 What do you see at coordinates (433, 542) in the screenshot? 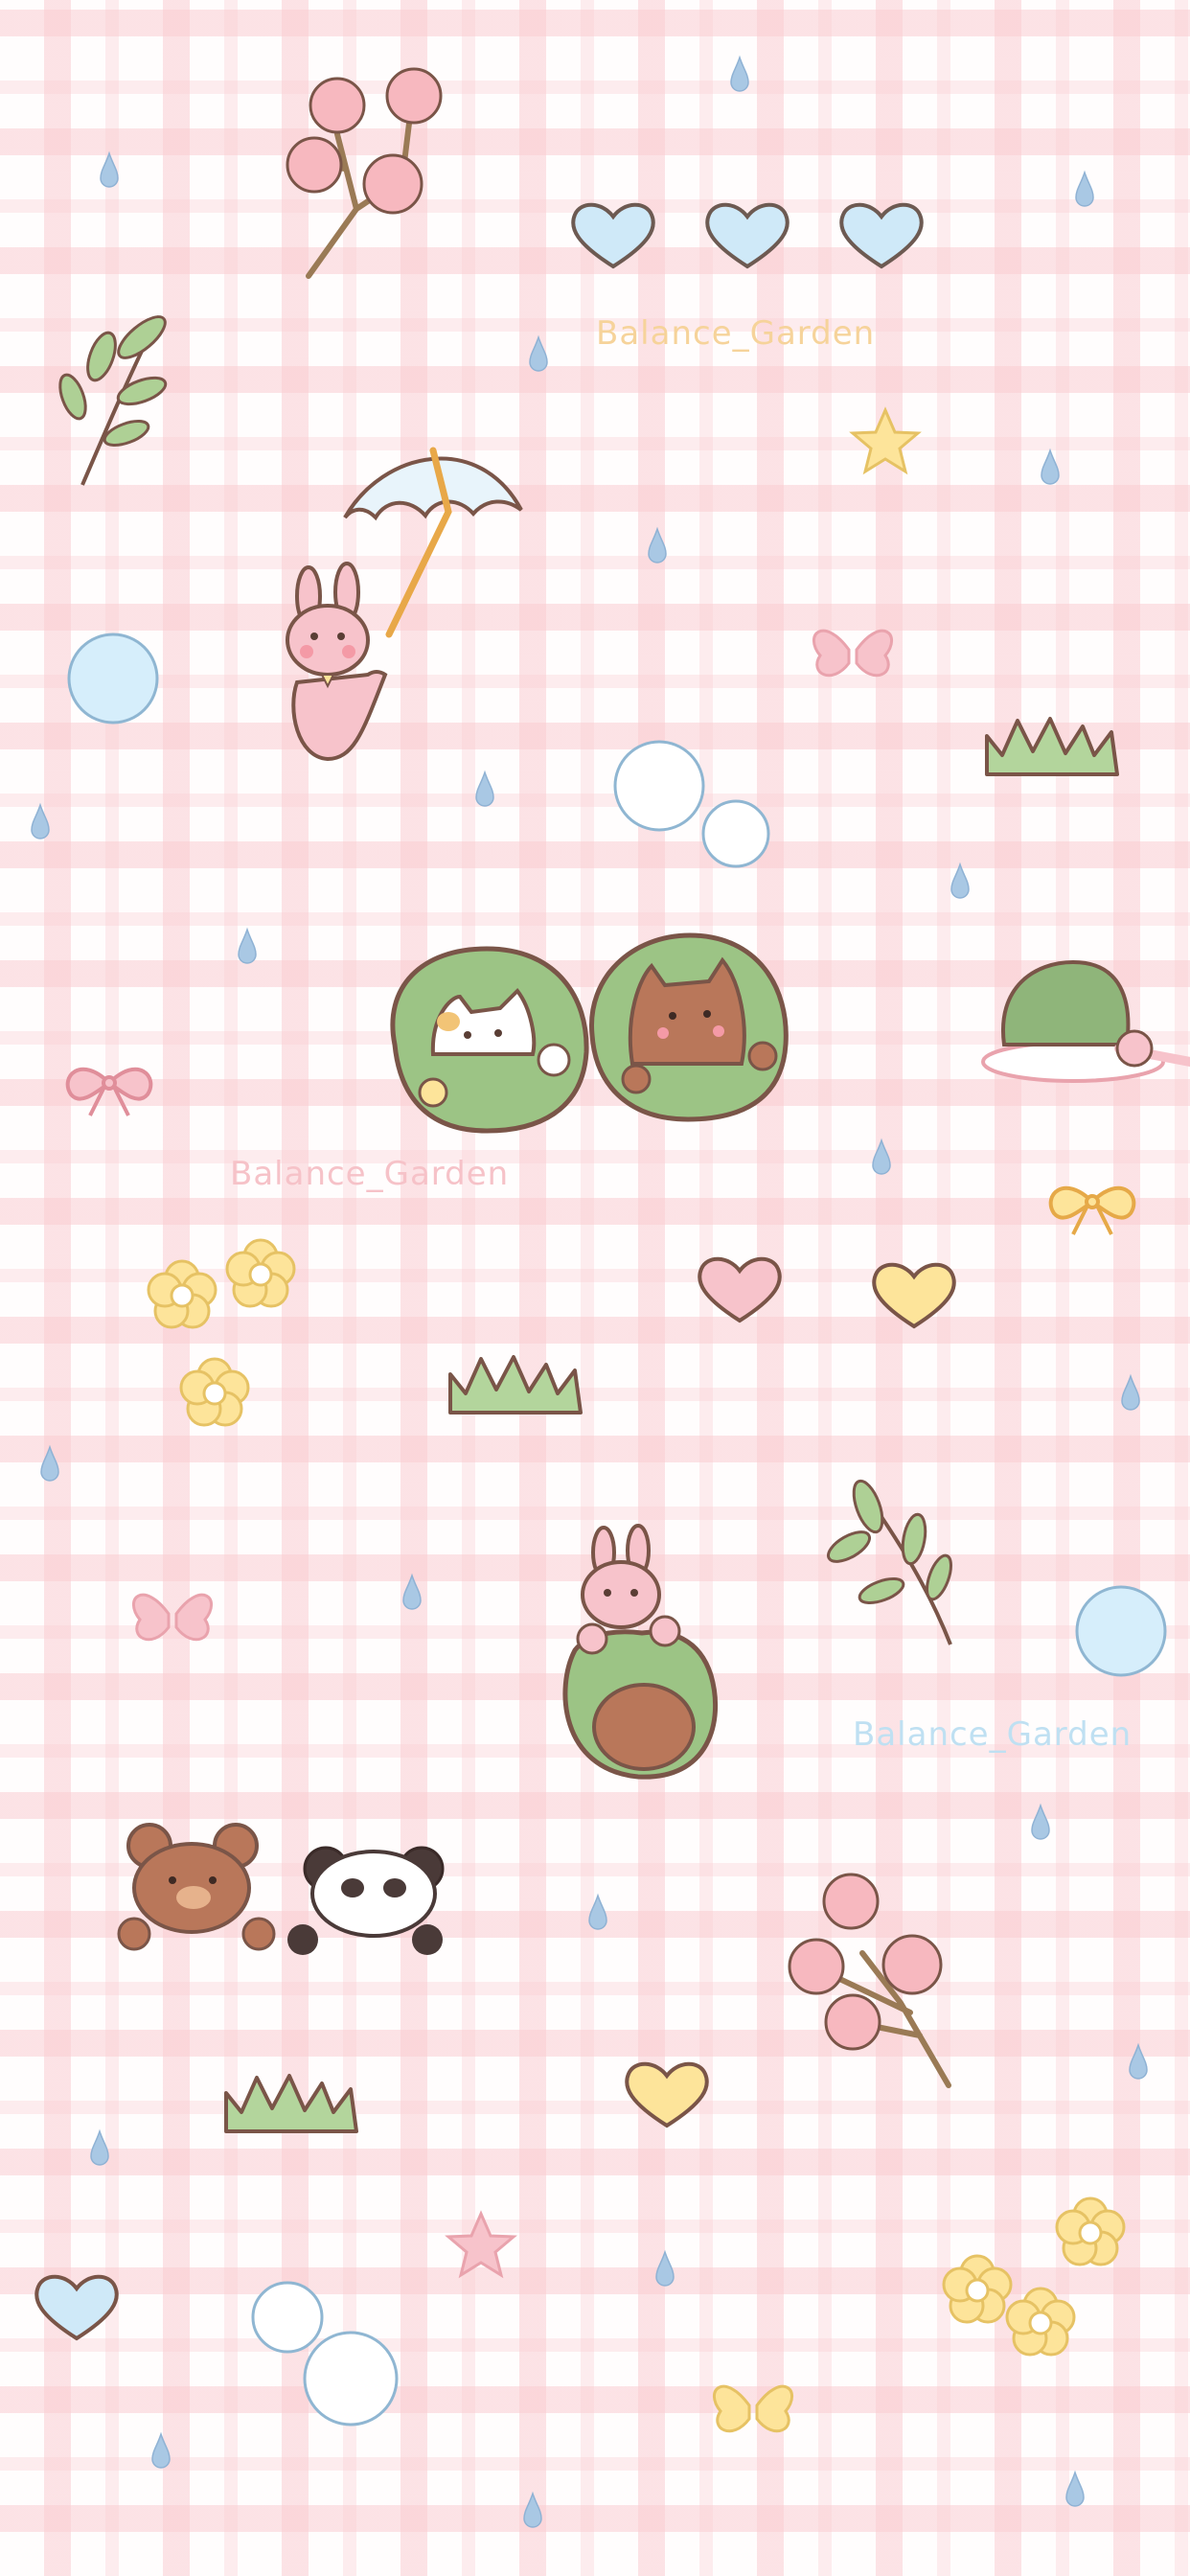
I see `umbrella-icon` at bounding box center [433, 542].